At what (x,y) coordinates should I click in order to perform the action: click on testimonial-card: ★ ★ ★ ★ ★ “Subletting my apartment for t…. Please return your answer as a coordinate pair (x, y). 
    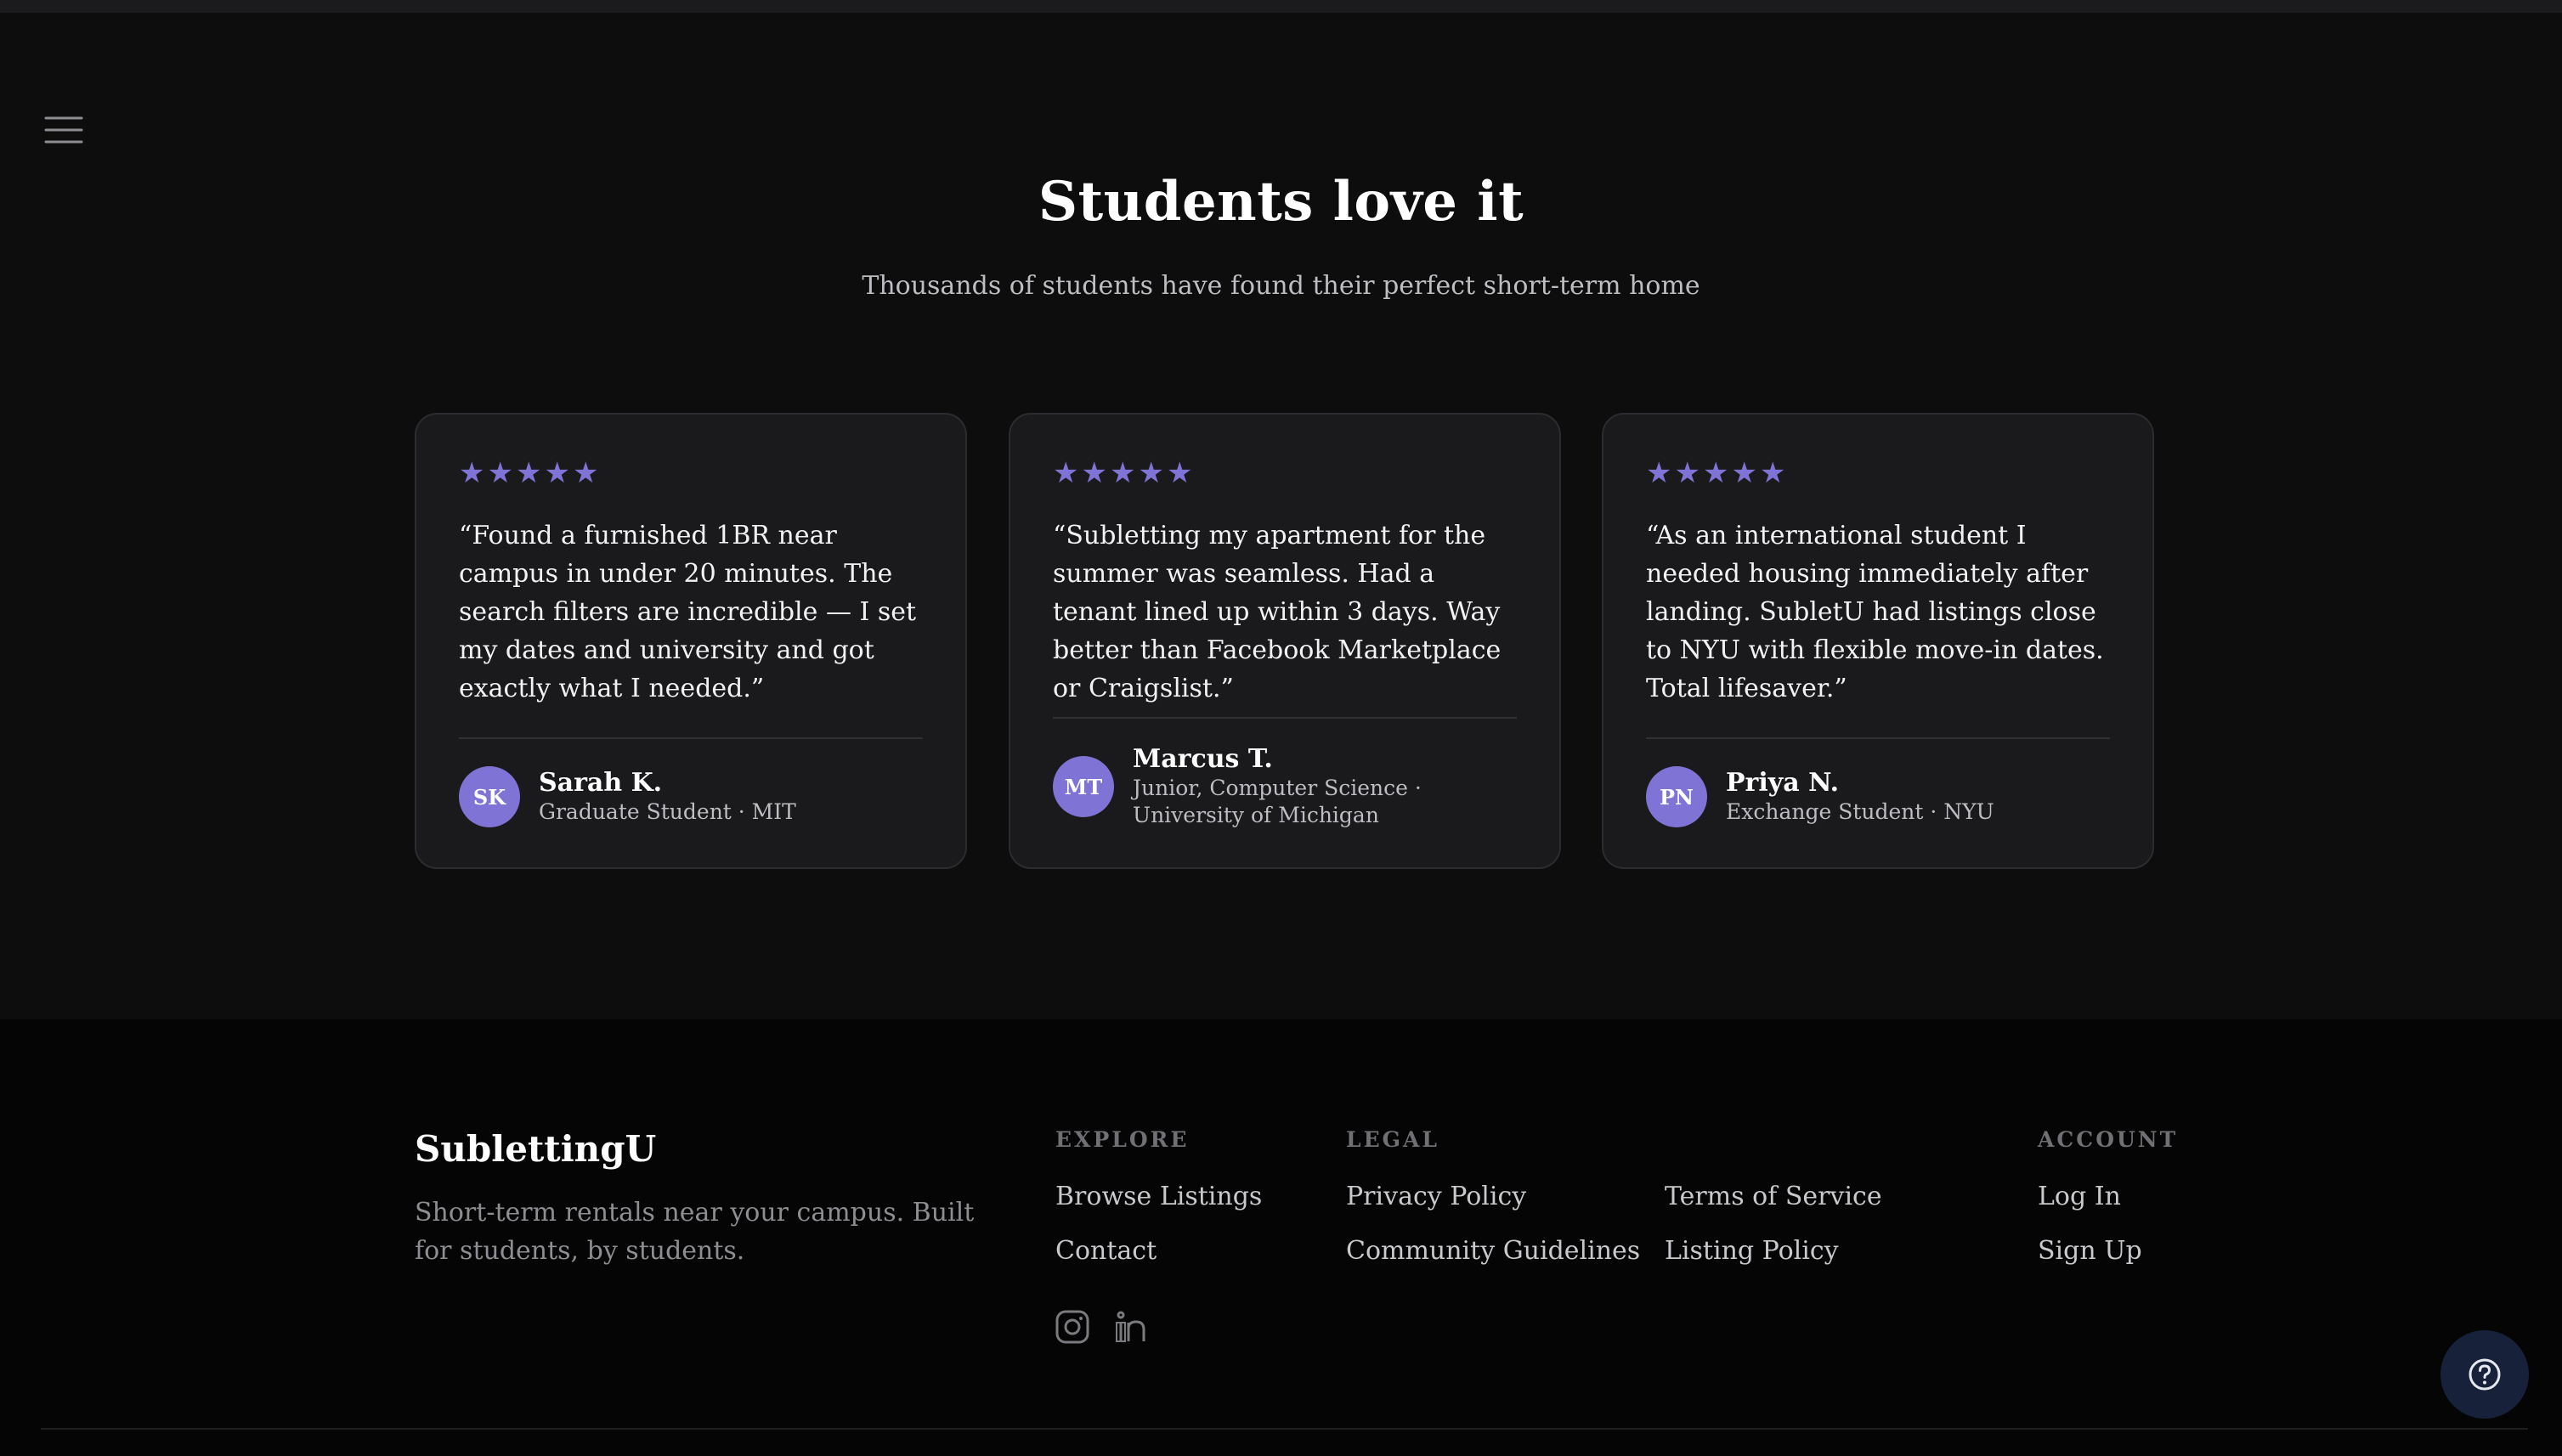
    Looking at the image, I should click on (1285, 641).